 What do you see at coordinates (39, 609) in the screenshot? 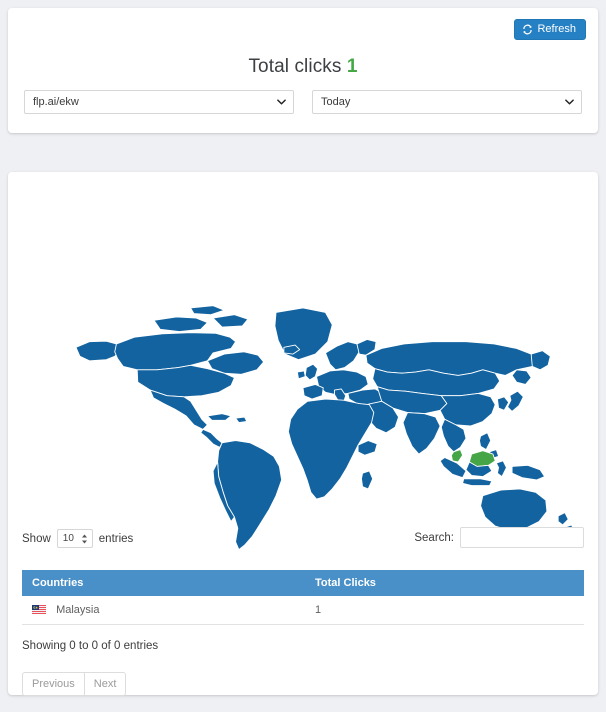
I see `flag-malaysia-icon` at bounding box center [39, 609].